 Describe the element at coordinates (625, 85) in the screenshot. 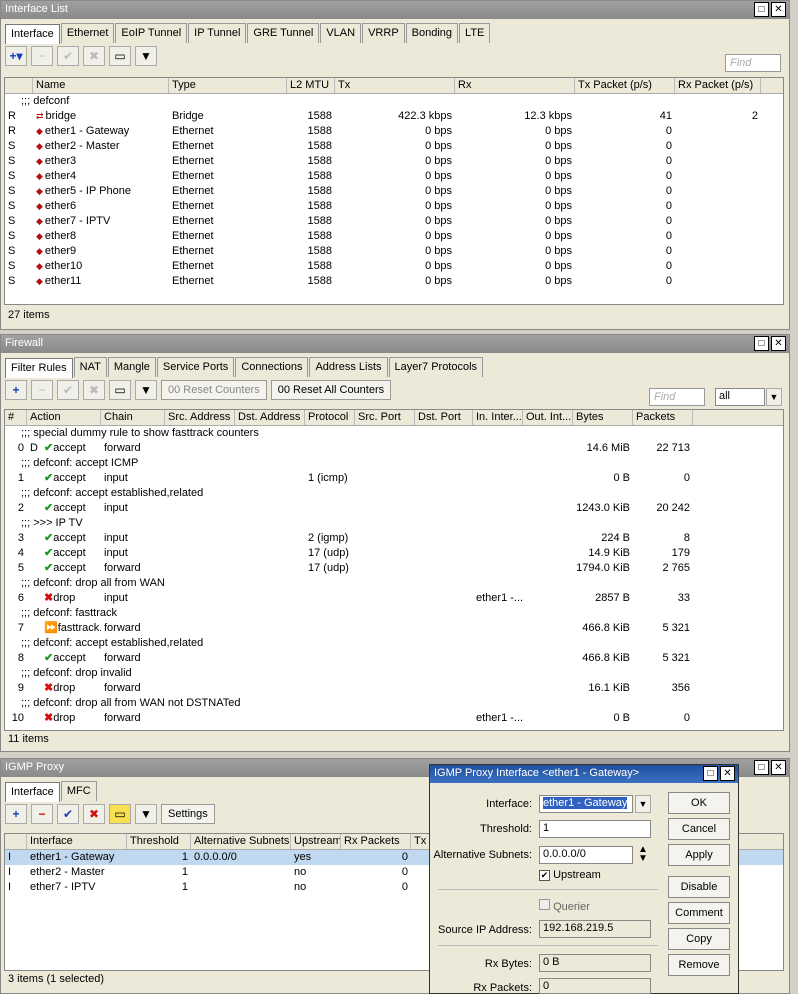

I see `column-header: Tx Packet (p/s)` at that location.